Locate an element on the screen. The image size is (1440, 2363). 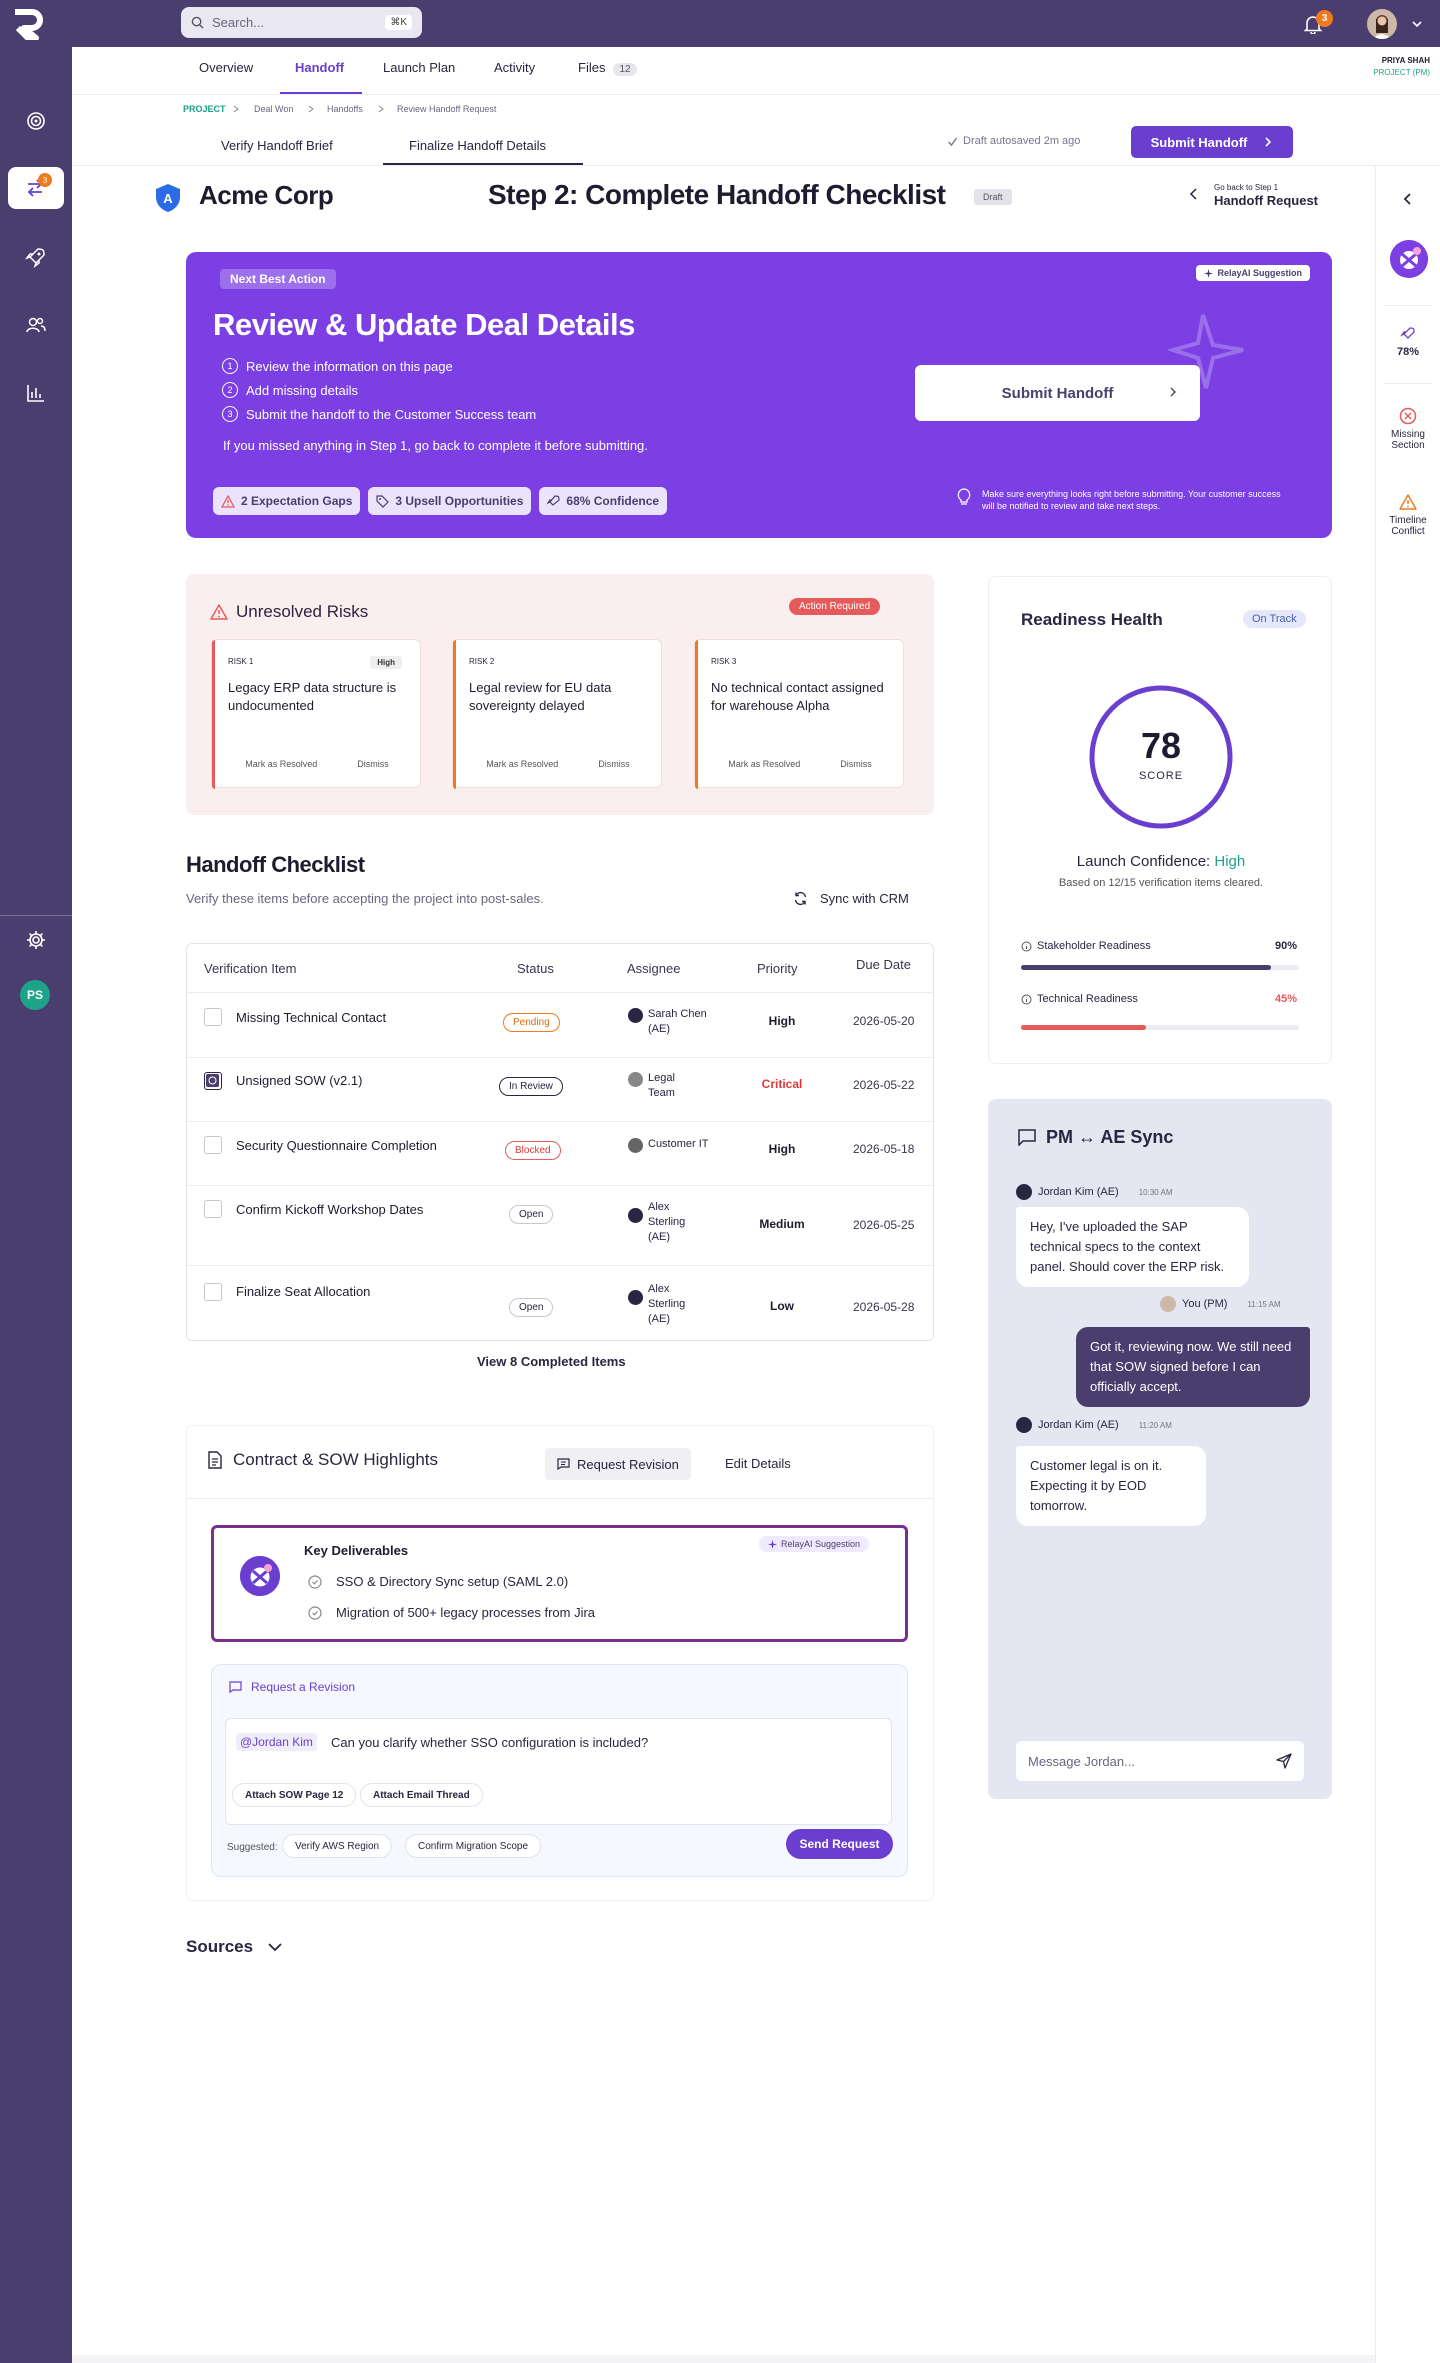
suggestion-chip: Confirm Migration Scope is located at coordinates (473, 1846).